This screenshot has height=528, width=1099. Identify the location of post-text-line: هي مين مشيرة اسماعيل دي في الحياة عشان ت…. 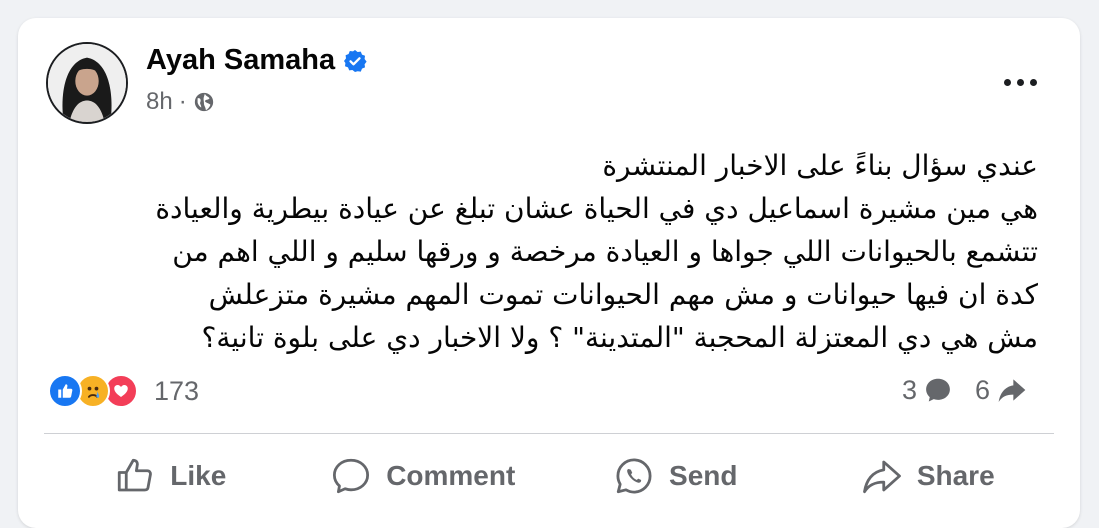
(596, 208).